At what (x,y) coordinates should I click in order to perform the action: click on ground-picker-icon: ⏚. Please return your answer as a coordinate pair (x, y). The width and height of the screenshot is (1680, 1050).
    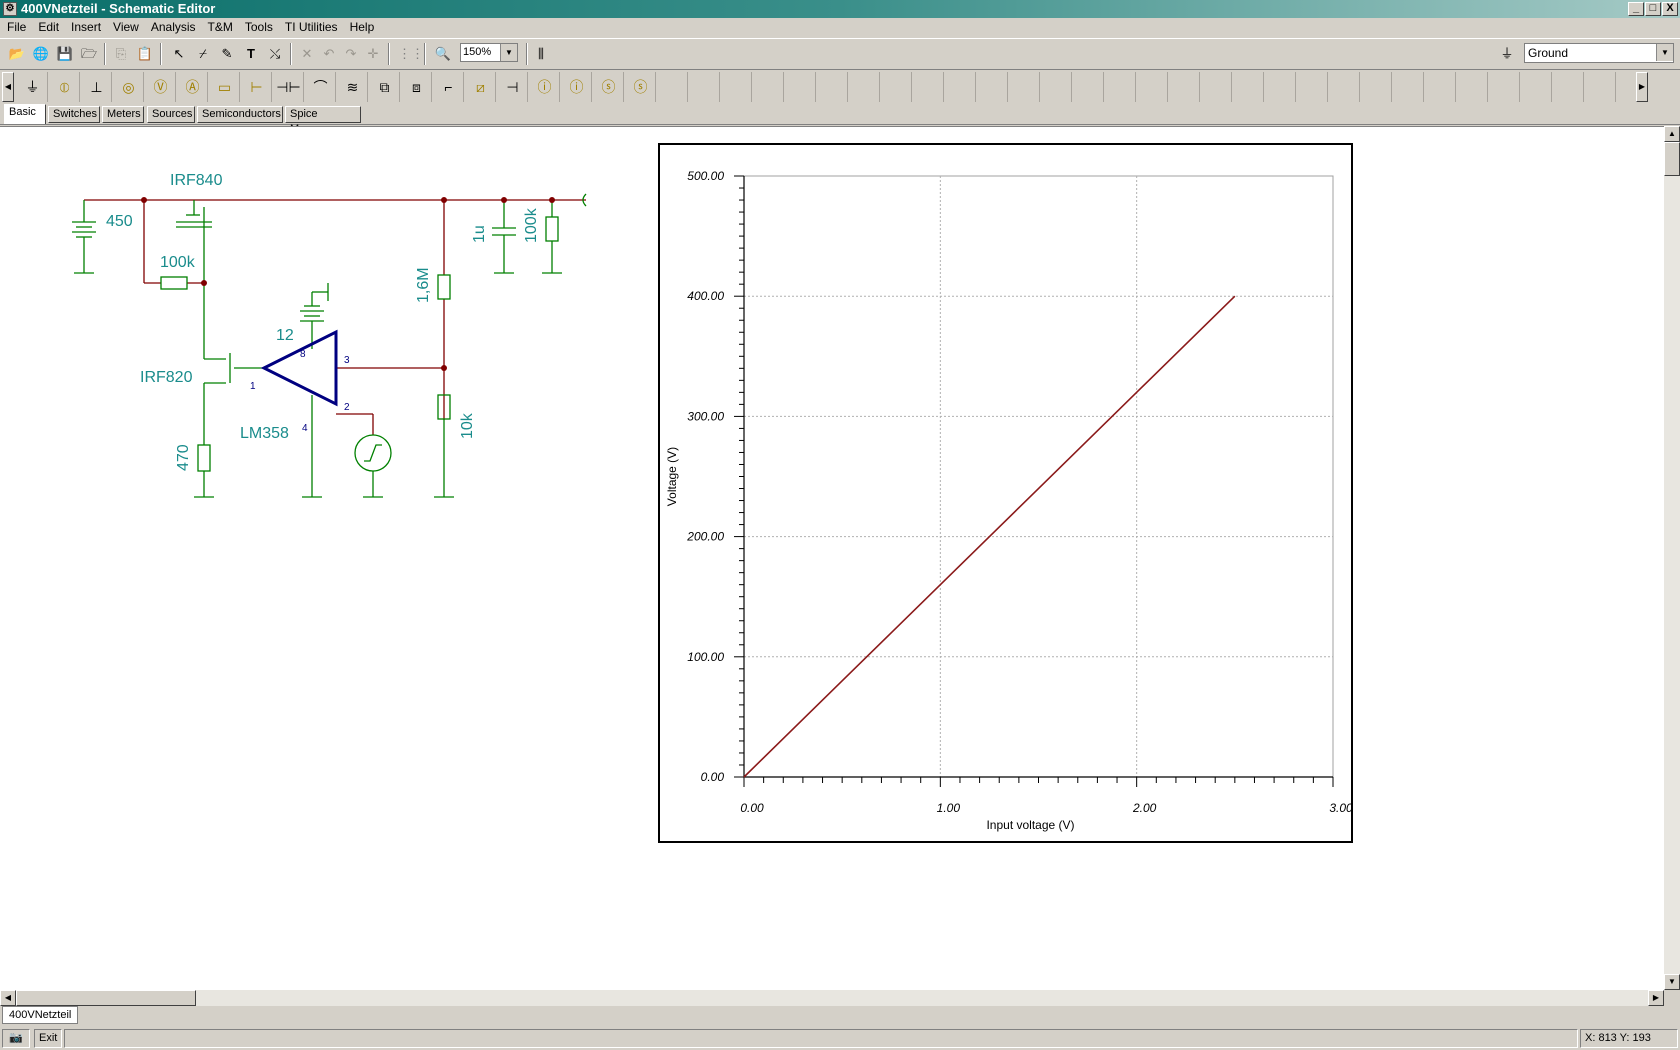
    Looking at the image, I should click on (1507, 54).